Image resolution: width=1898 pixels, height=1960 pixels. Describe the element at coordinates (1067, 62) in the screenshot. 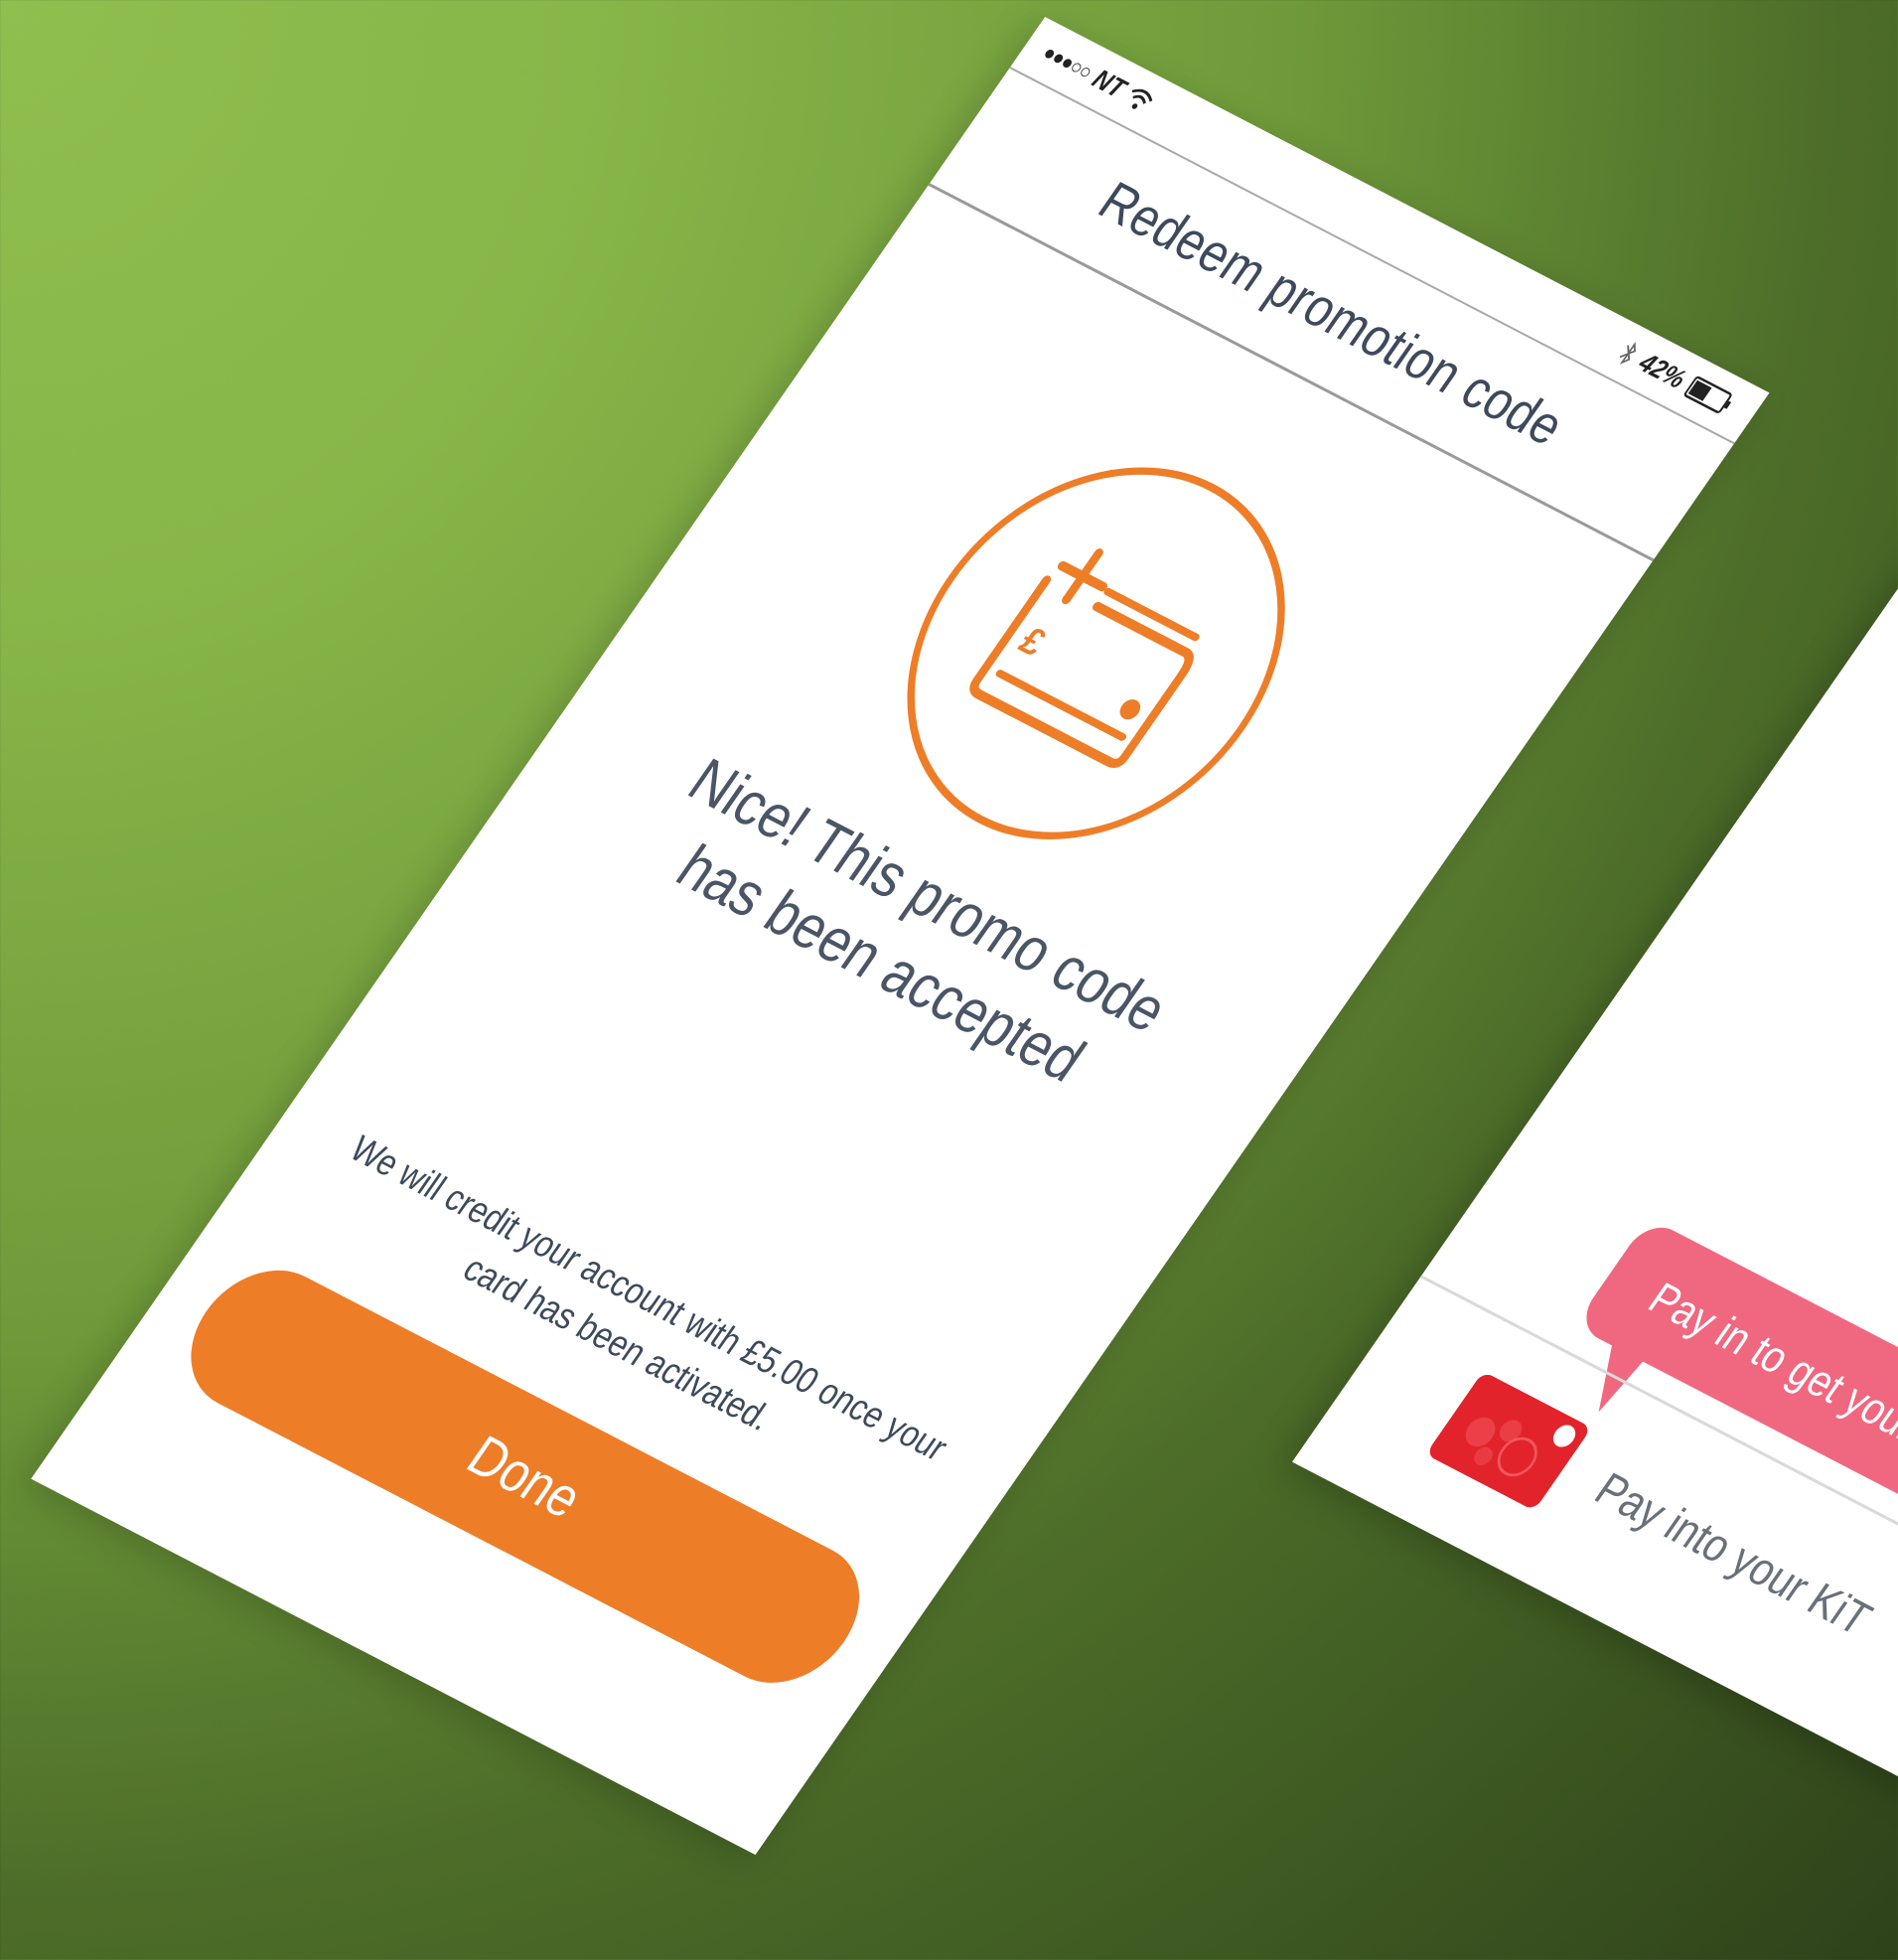

I see `signal-strength-icon: ●●●○○` at that location.